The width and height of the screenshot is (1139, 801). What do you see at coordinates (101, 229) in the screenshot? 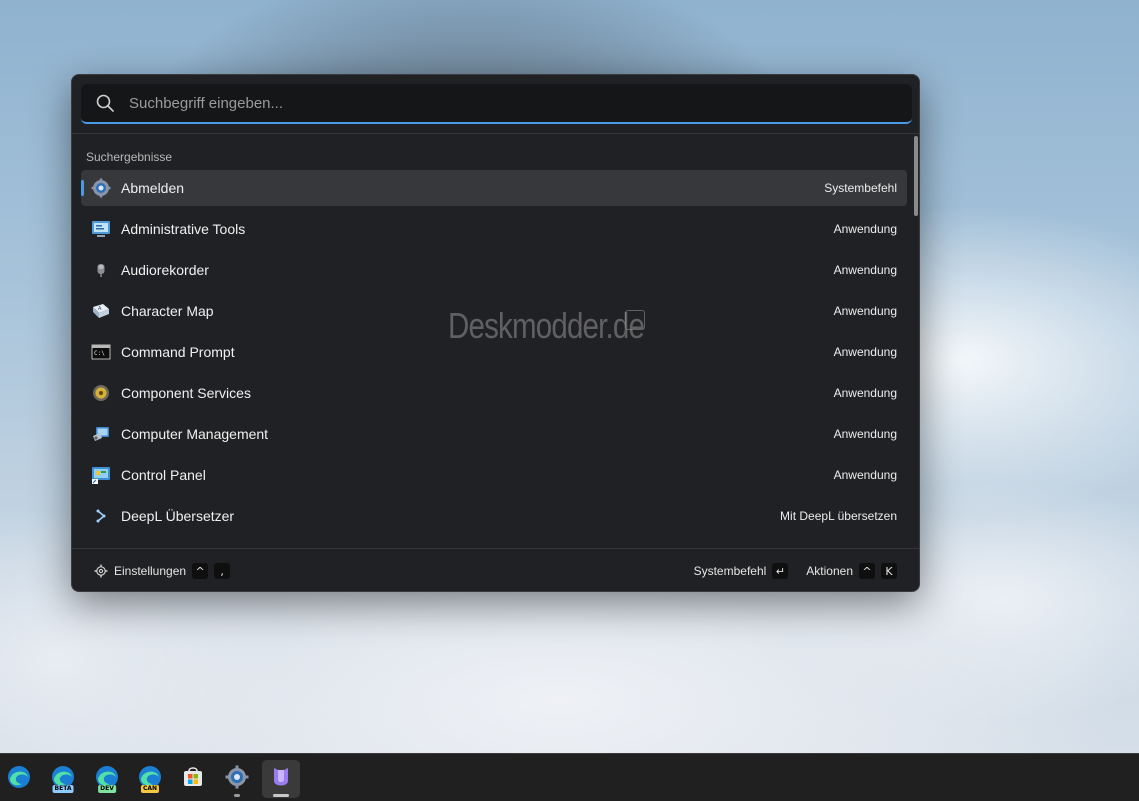
I see `admin-tools-icon` at bounding box center [101, 229].